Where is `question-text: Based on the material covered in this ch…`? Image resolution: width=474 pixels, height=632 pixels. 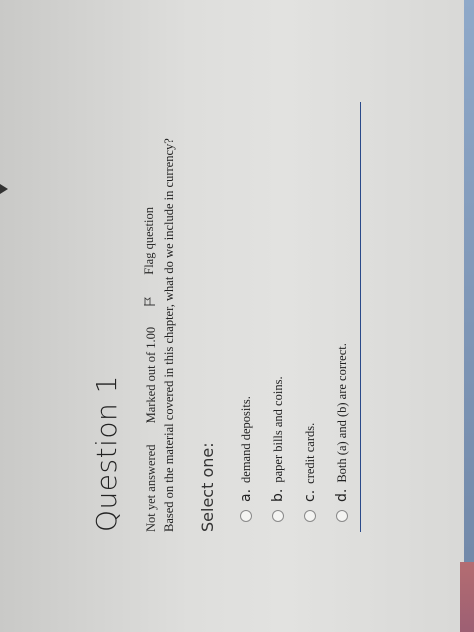 question-text: Based on the material covered in this ch… is located at coordinates (169, 335).